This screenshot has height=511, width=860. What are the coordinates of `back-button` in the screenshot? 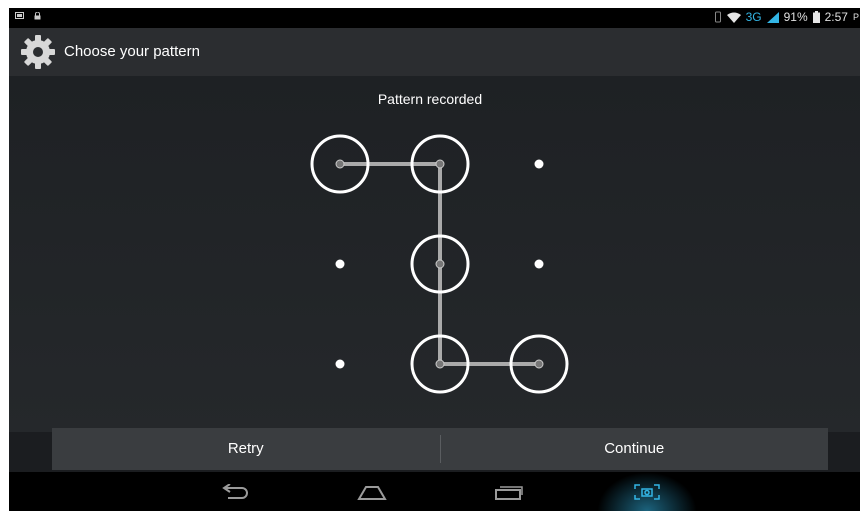 It's located at (235, 491).